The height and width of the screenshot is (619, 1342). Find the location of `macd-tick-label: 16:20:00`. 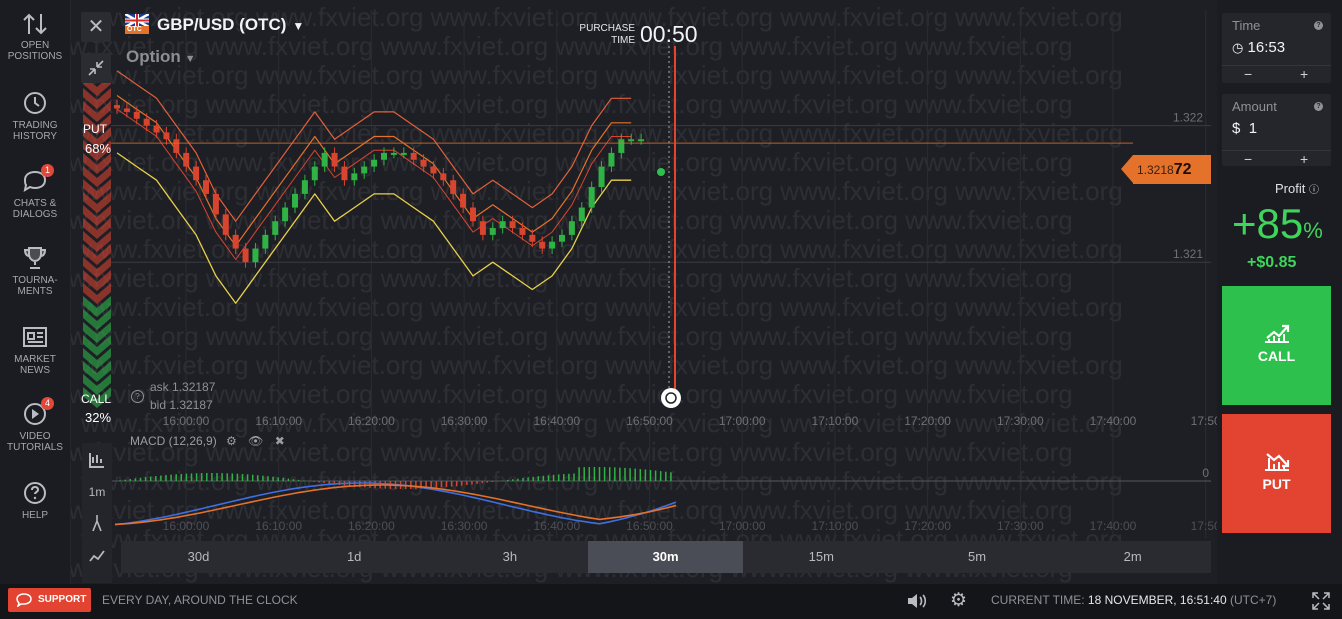

macd-tick-label: 16:20:00 is located at coordinates (371, 526).